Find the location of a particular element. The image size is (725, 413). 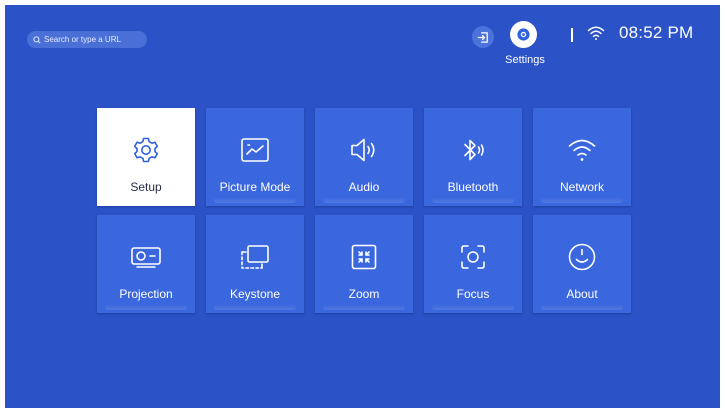

tile-label: Picture Mode is located at coordinates (255, 187).